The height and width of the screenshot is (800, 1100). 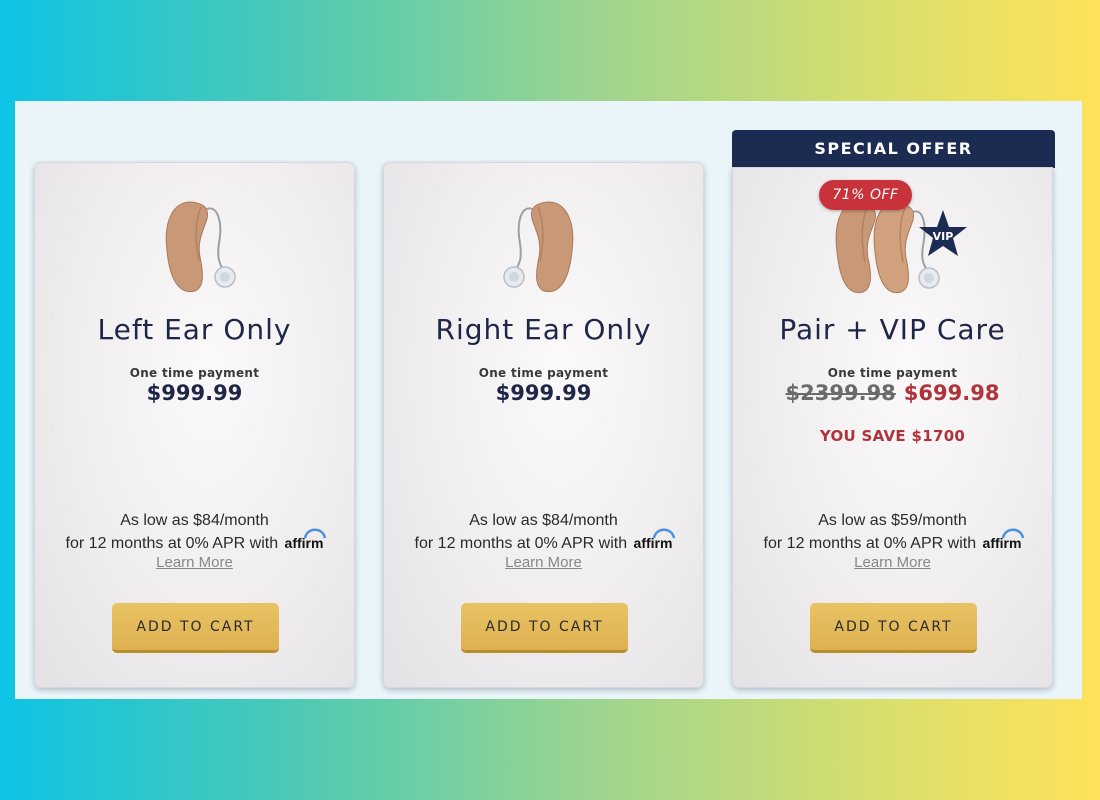 I want to click on discount-badge: 71% OFF, so click(x=865, y=195).